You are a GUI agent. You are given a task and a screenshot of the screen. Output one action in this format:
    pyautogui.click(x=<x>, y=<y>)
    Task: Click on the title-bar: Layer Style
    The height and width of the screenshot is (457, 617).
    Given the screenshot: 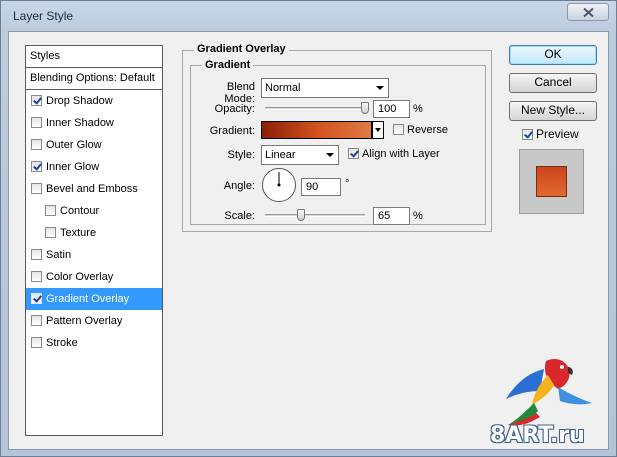 What is the action you would take?
    pyautogui.click(x=308, y=16)
    